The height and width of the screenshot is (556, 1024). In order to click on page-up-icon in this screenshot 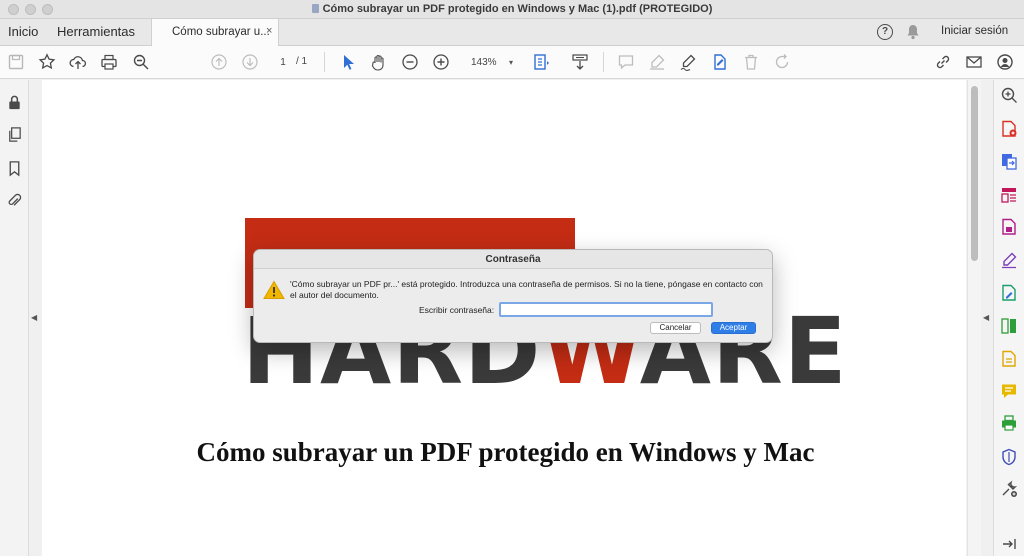, I will do `click(219, 62)`.